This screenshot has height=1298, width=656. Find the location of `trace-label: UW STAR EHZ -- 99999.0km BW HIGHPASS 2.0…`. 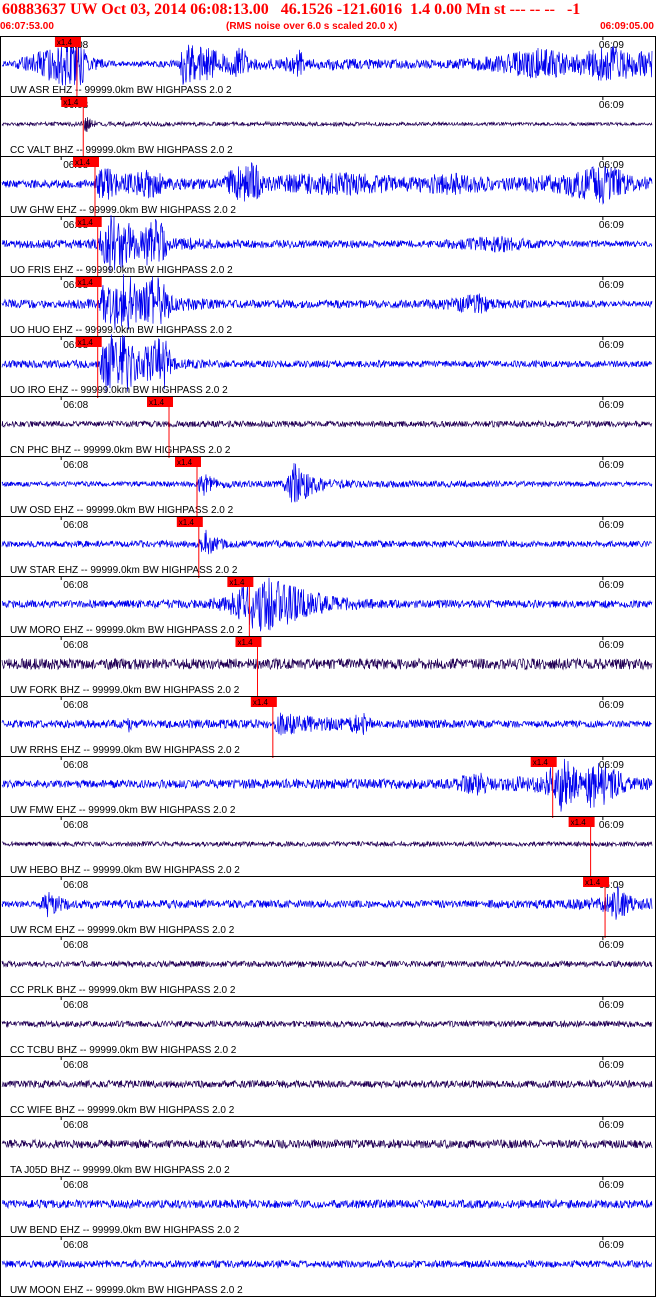

trace-label: UW STAR EHZ -- 99999.0km BW HIGHPASS 2.0… is located at coordinates (124, 570).